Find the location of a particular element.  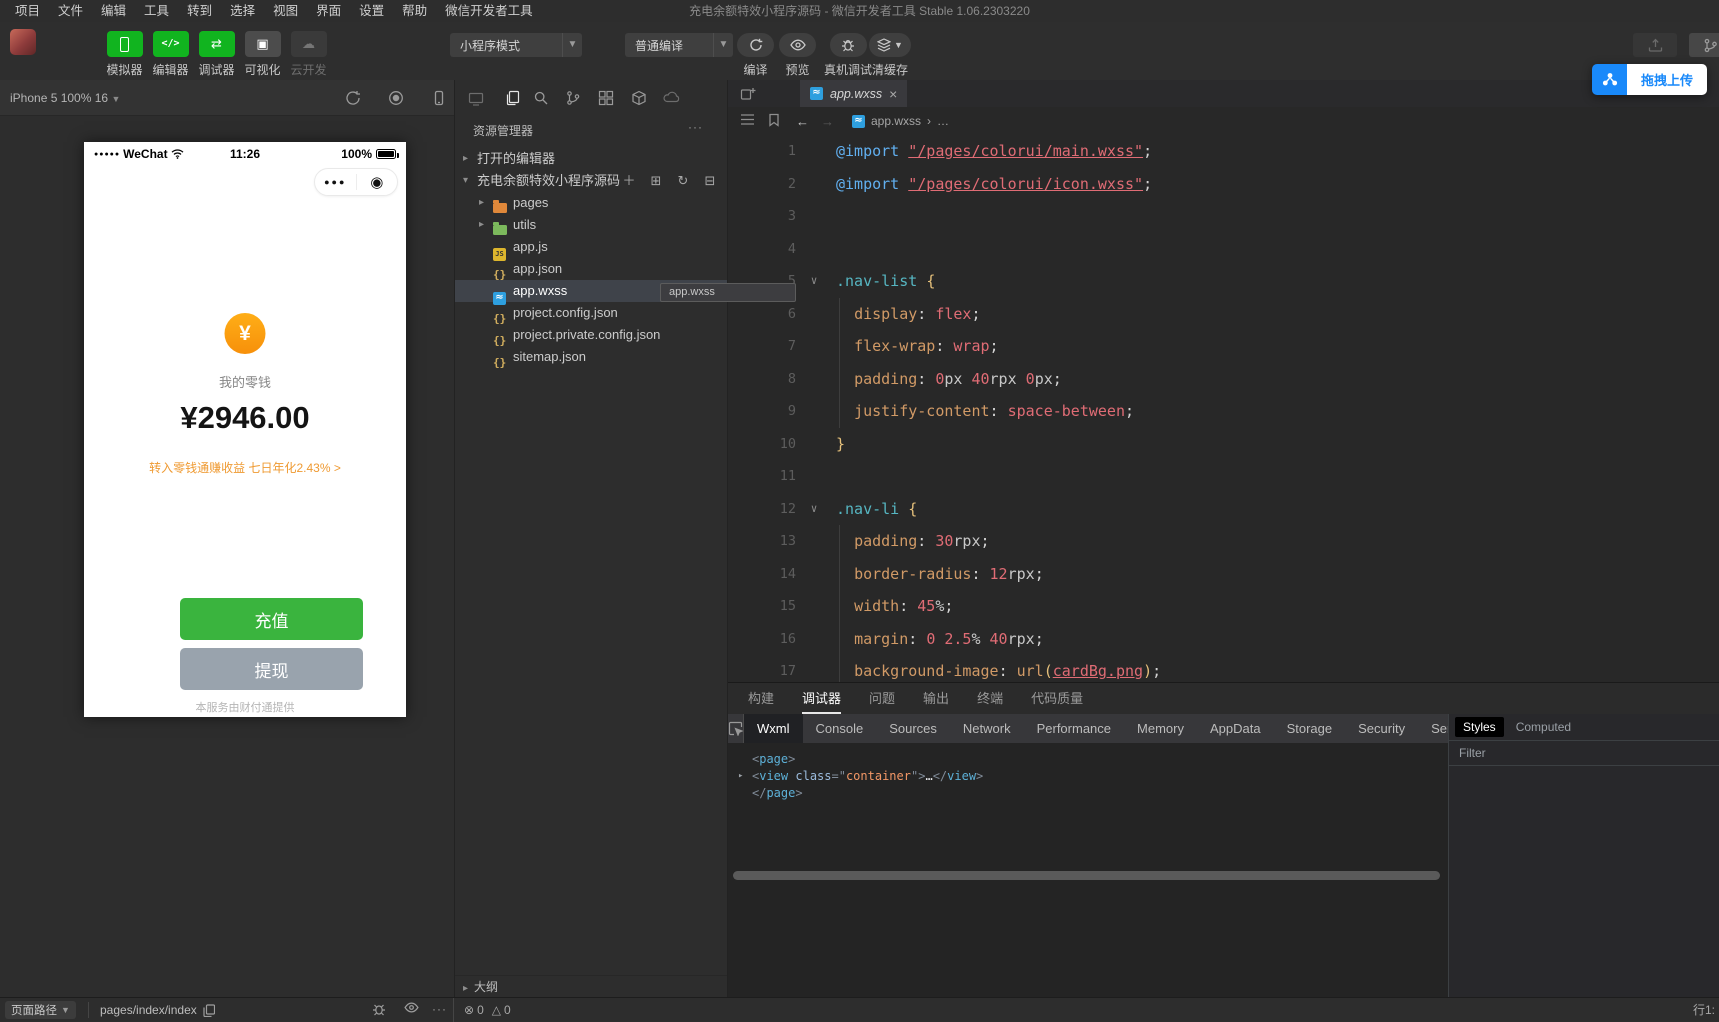

bookmark-icon is located at coordinates (776, 121).